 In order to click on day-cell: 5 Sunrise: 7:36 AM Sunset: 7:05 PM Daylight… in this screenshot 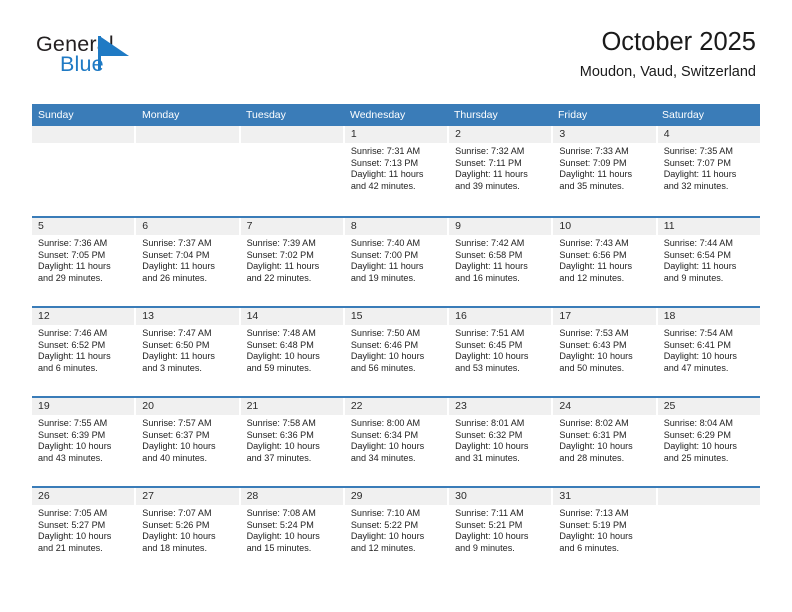, I will do `click(84, 262)`.